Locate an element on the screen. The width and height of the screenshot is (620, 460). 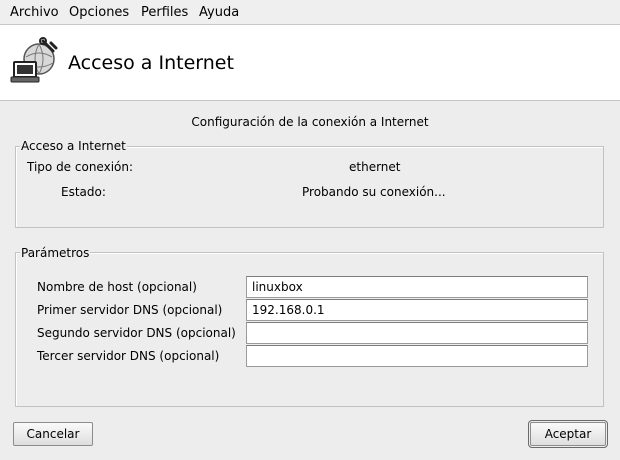
cancel-button: Cancelar is located at coordinates (53, 434).